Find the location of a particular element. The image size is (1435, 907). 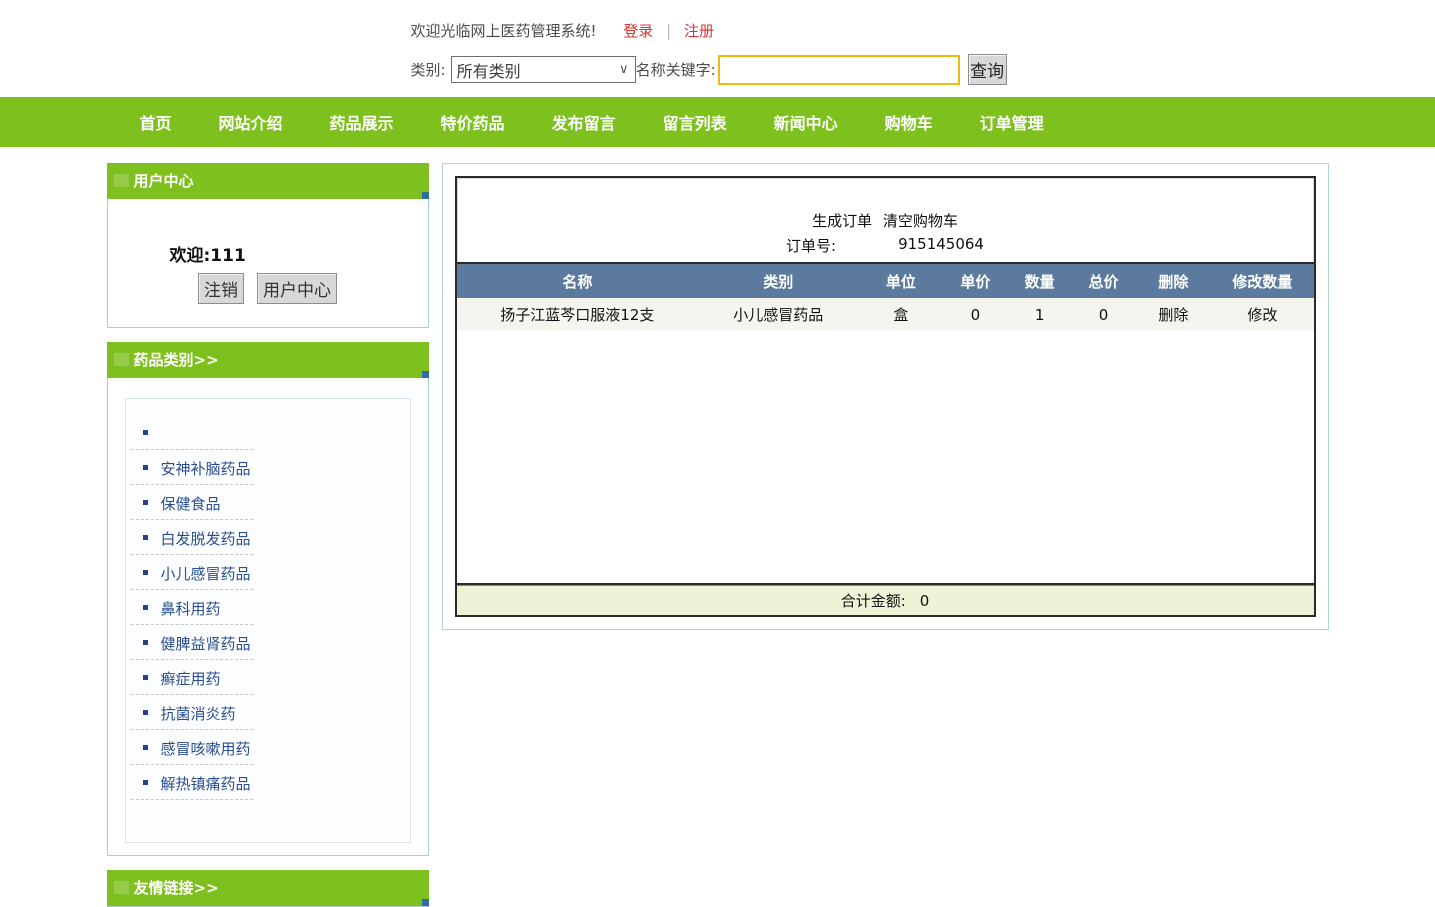

col-header-total: 总价 is located at coordinates (1103, 281).